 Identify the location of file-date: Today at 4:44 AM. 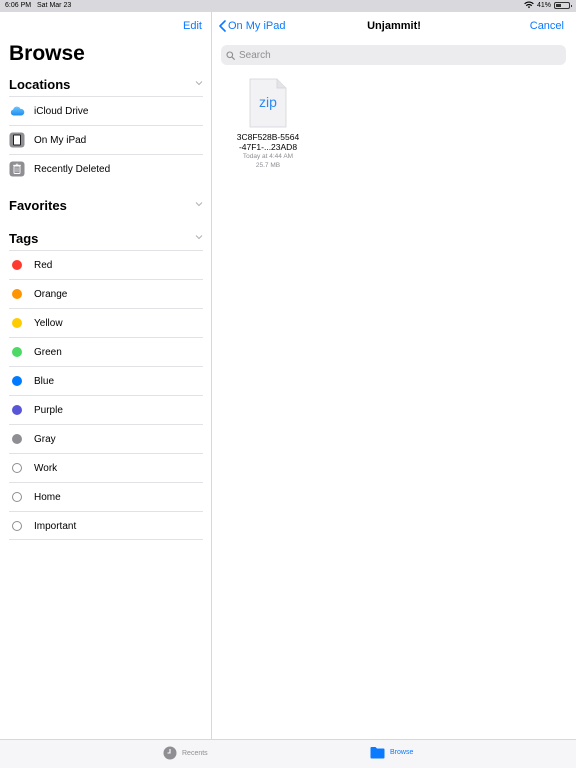
(268, 156).